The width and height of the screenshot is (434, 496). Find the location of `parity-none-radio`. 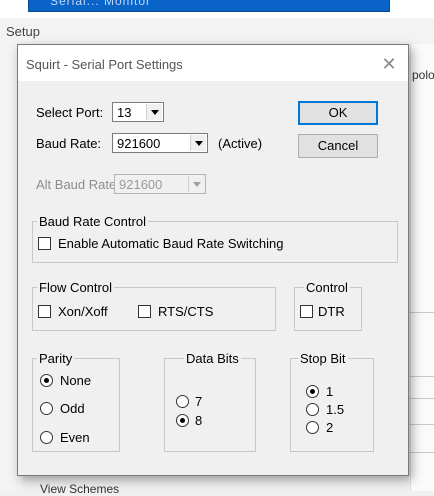

parity-none-radio is located at coordinates (46, 380).